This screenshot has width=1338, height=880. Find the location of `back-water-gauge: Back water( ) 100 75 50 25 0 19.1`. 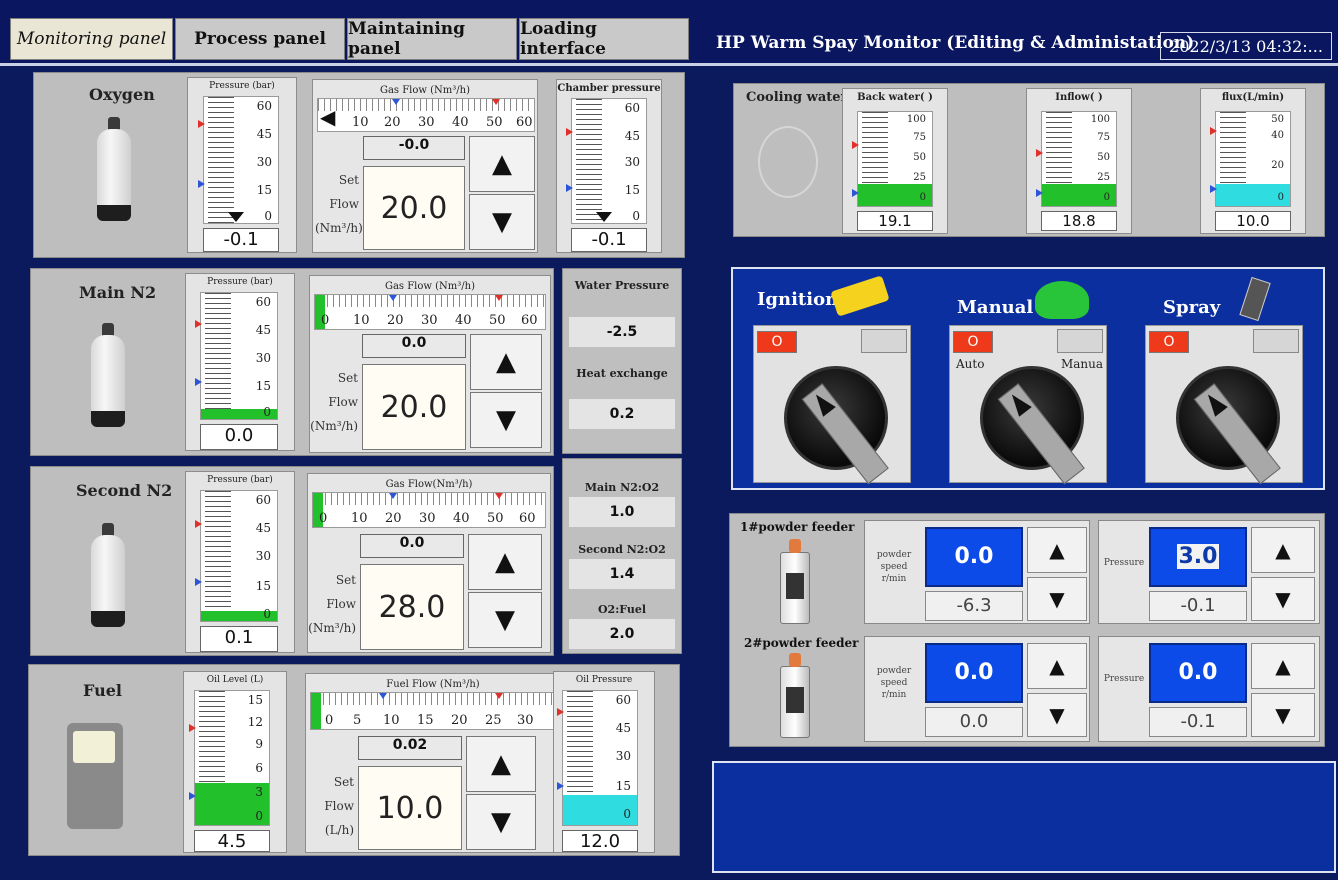

back-water-gauge: Back water( ) 100 75 50 25 0 19.1 is located at coordinates (895, 161).